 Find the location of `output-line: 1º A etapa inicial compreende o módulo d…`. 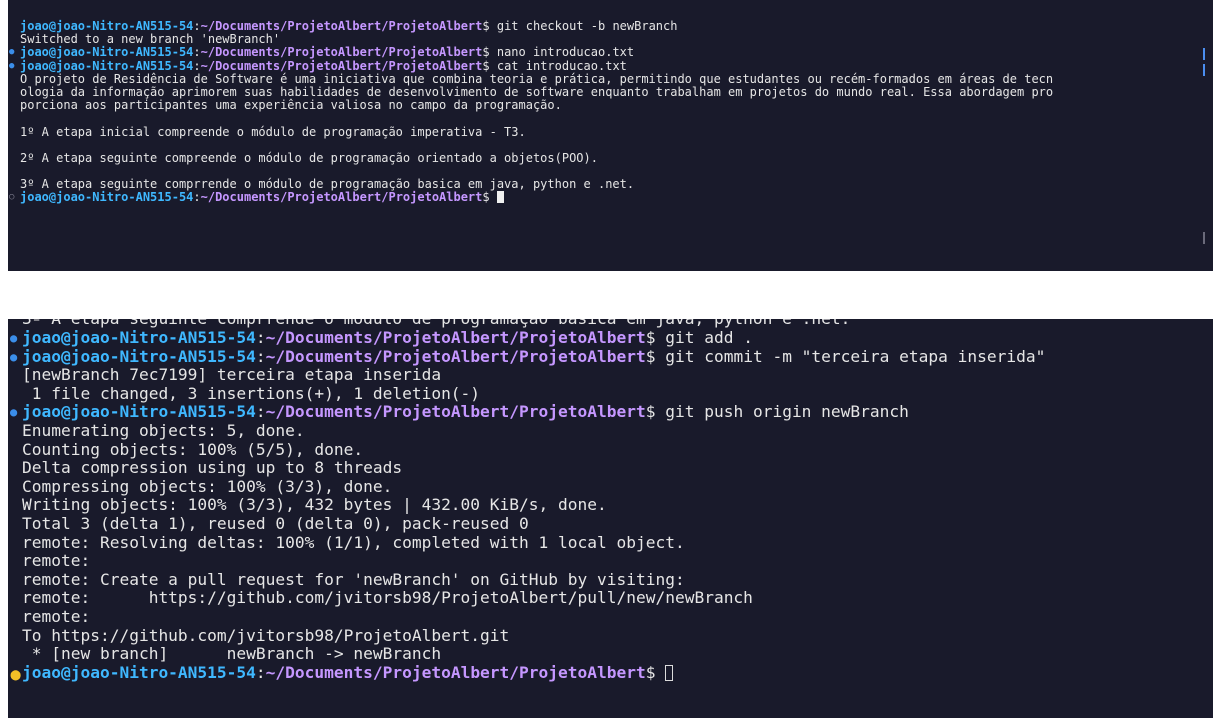

output-line: 1º A etapa inicial compreende o módulo d… is located at coordinates (273, 131).